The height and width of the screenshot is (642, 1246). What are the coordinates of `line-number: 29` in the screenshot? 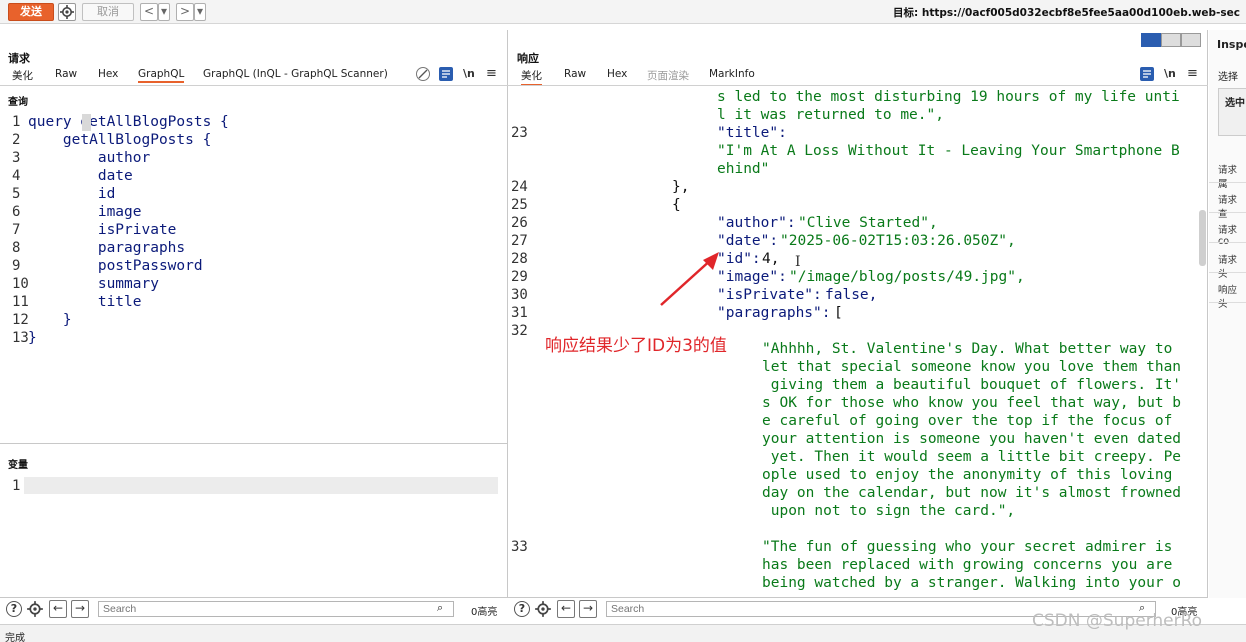 It's located at (519, 277).